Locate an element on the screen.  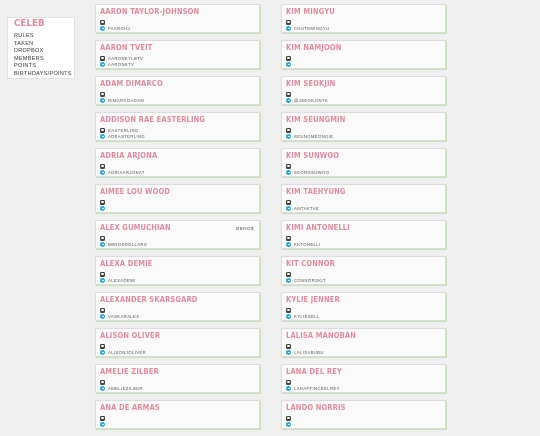
celeb-name: ADDISON RAE EASTERLING is located at coordinates (152, 119).